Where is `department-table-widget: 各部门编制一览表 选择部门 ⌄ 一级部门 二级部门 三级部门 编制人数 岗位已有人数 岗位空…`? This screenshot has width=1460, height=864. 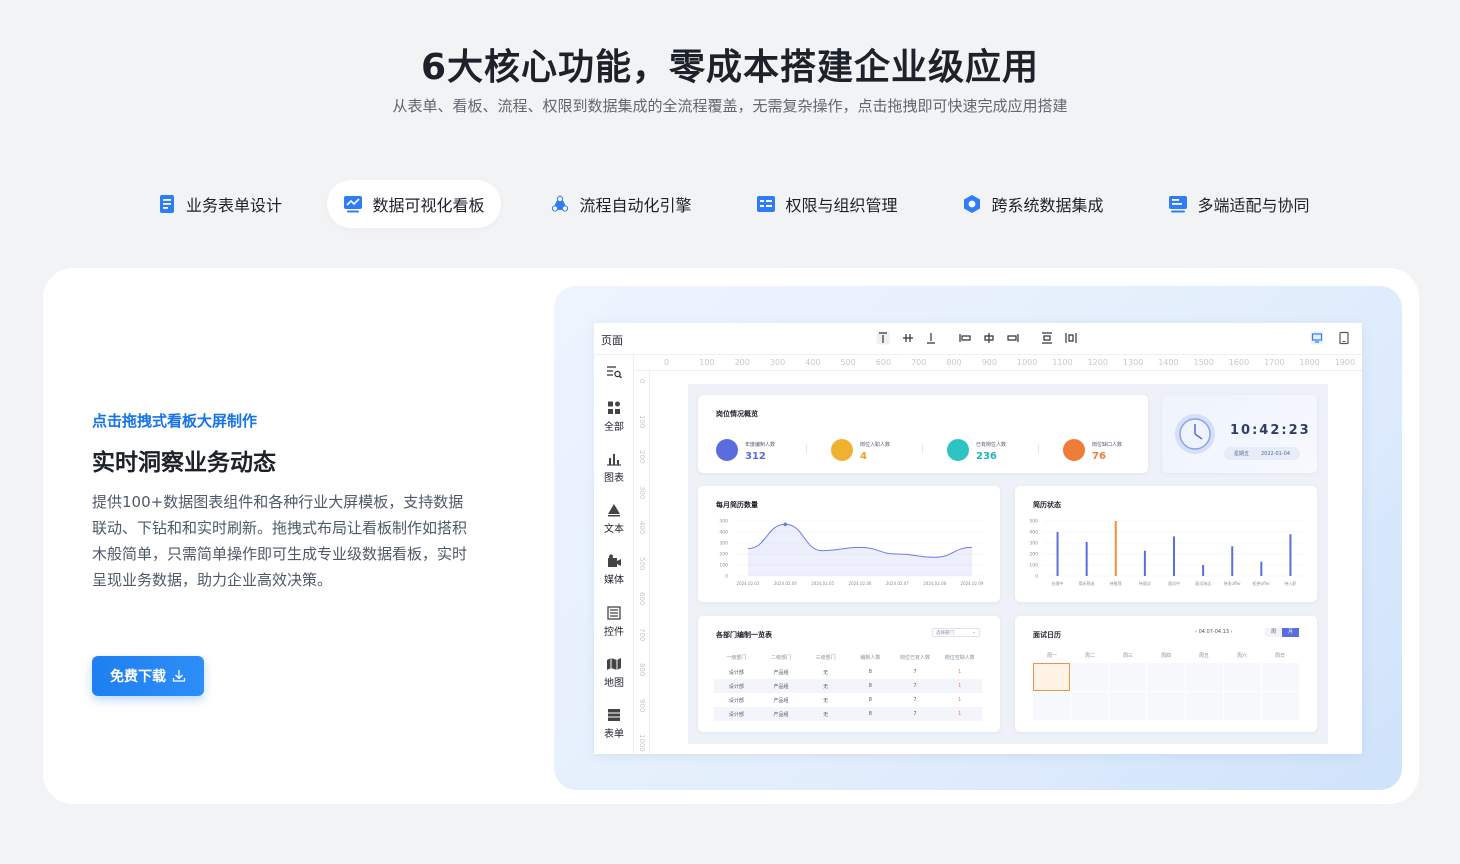
department-table-widget: 各部门编制一览表 选择部门 ⌄ 一级部门 二级部门 三级部门 编制人数 岗位已有人数 岗位空… is located at coordinates (849, 674).